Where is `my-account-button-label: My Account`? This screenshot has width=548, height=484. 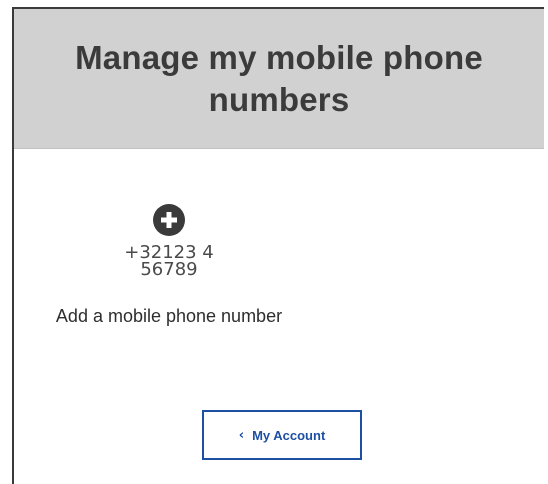 my-account-button-label: My Account is located at coordinates (289, 435).